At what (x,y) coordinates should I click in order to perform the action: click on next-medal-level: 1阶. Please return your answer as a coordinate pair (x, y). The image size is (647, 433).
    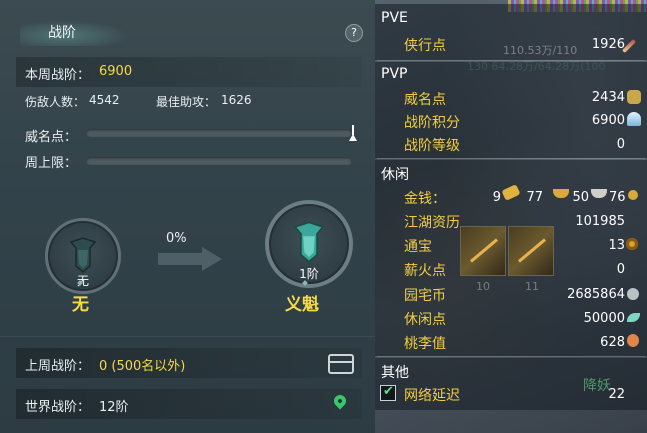
    Looking at the image, I should click on (309, 274).